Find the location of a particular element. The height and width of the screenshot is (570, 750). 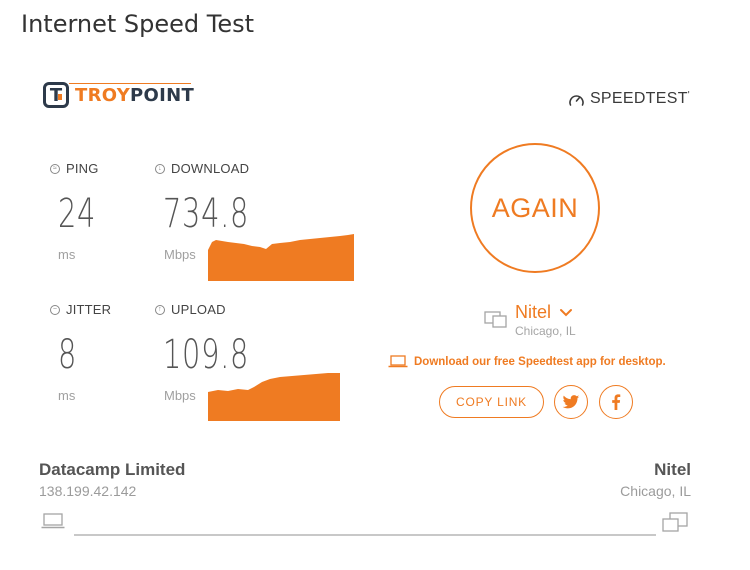

server-name-row: Nitel is located at coordinates (545, 312).